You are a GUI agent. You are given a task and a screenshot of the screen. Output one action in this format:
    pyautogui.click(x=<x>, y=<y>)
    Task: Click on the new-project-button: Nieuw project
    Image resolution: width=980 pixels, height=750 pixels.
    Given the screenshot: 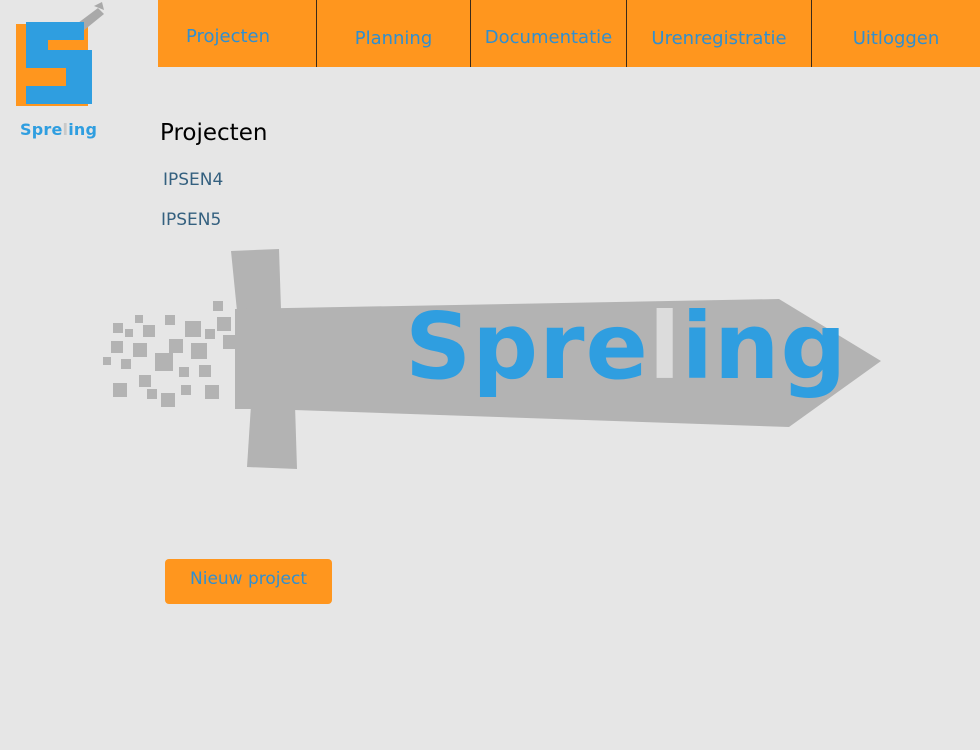 What is the action you would take?
    pyautogui.click(x=248, y=581)
    